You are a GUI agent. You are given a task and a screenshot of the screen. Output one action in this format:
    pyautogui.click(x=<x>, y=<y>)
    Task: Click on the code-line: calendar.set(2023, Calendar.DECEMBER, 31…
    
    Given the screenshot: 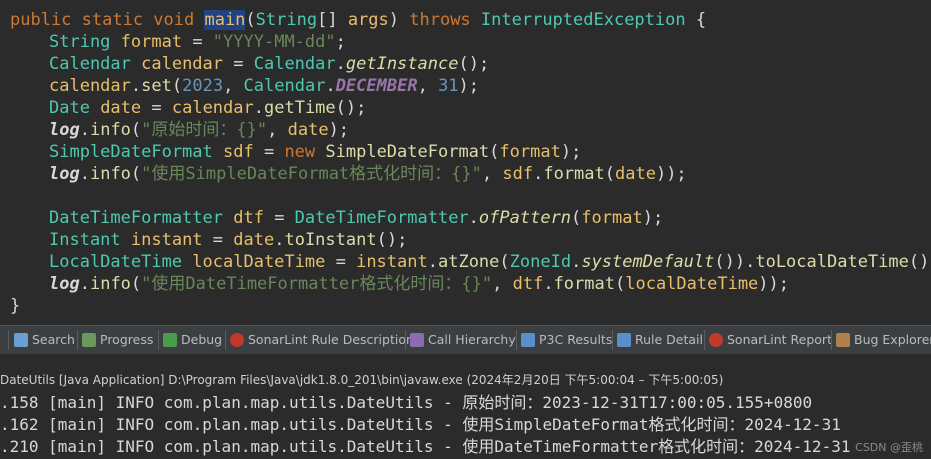 What is the action you would take?
    pyautogui.click(x=264, y=86)
    